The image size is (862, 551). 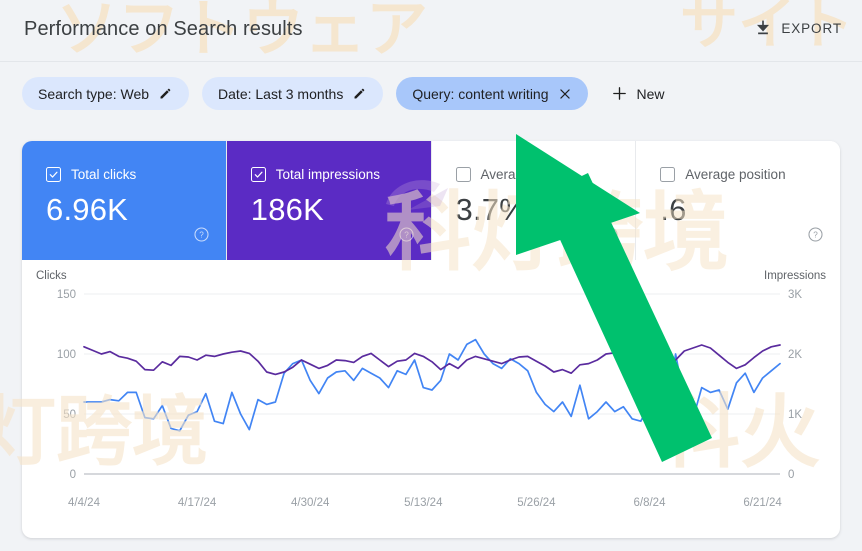 I want to click on new-filter-button: New, so click(x=638, y=93).